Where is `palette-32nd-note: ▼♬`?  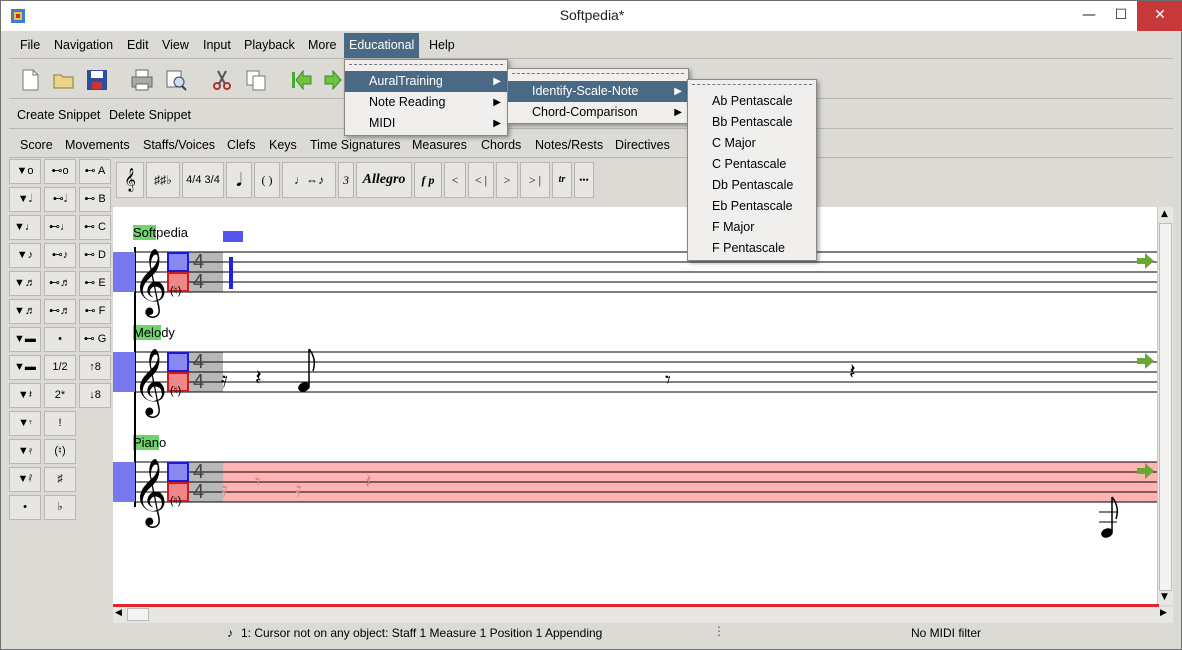 palette-32nd-note: ▼♬ is located at coordinates (25, 311).